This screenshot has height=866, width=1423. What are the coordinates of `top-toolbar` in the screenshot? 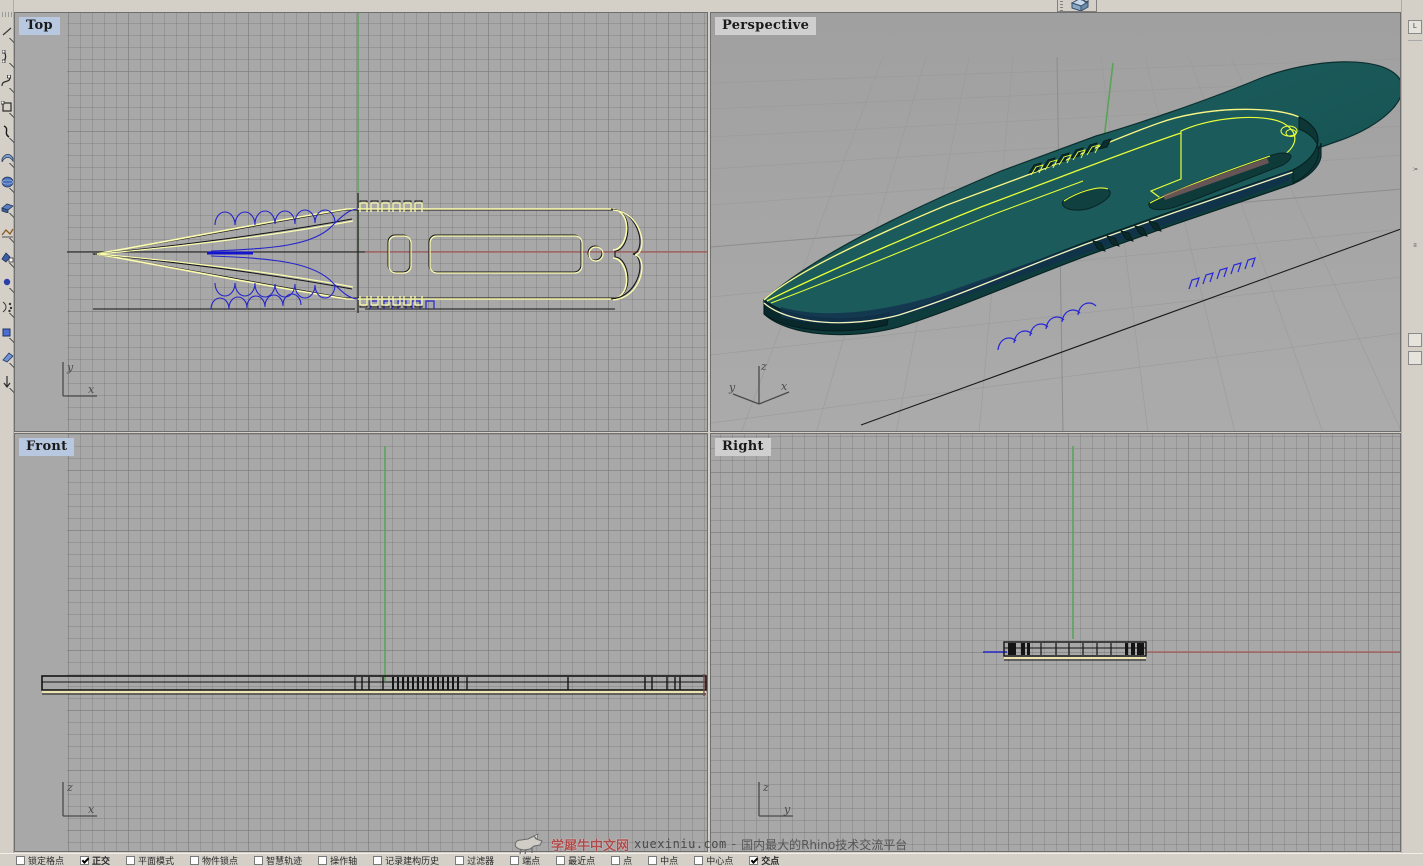 It's located at (711, 6).